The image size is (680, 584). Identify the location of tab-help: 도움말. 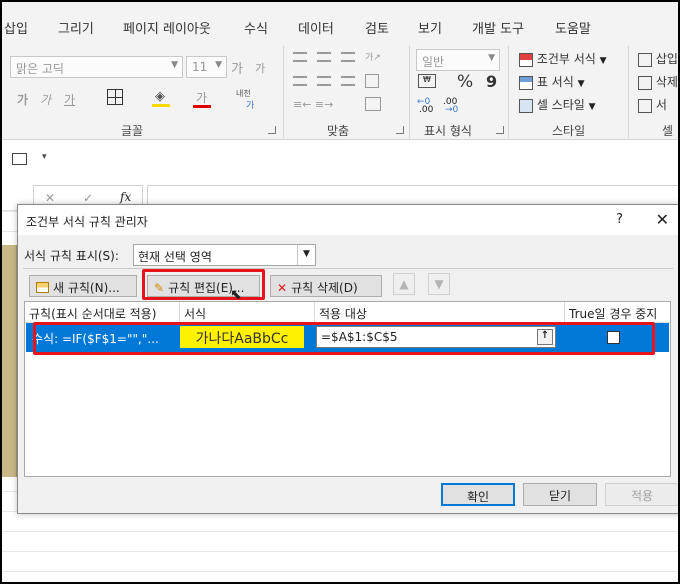
(573, 27).